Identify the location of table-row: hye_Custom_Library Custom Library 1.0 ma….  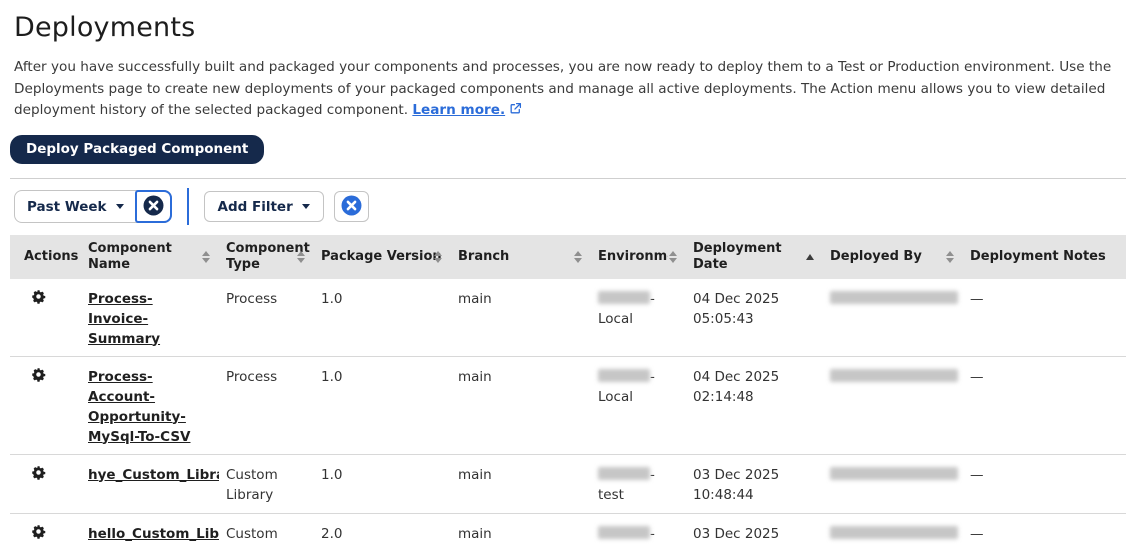
(568, 484).